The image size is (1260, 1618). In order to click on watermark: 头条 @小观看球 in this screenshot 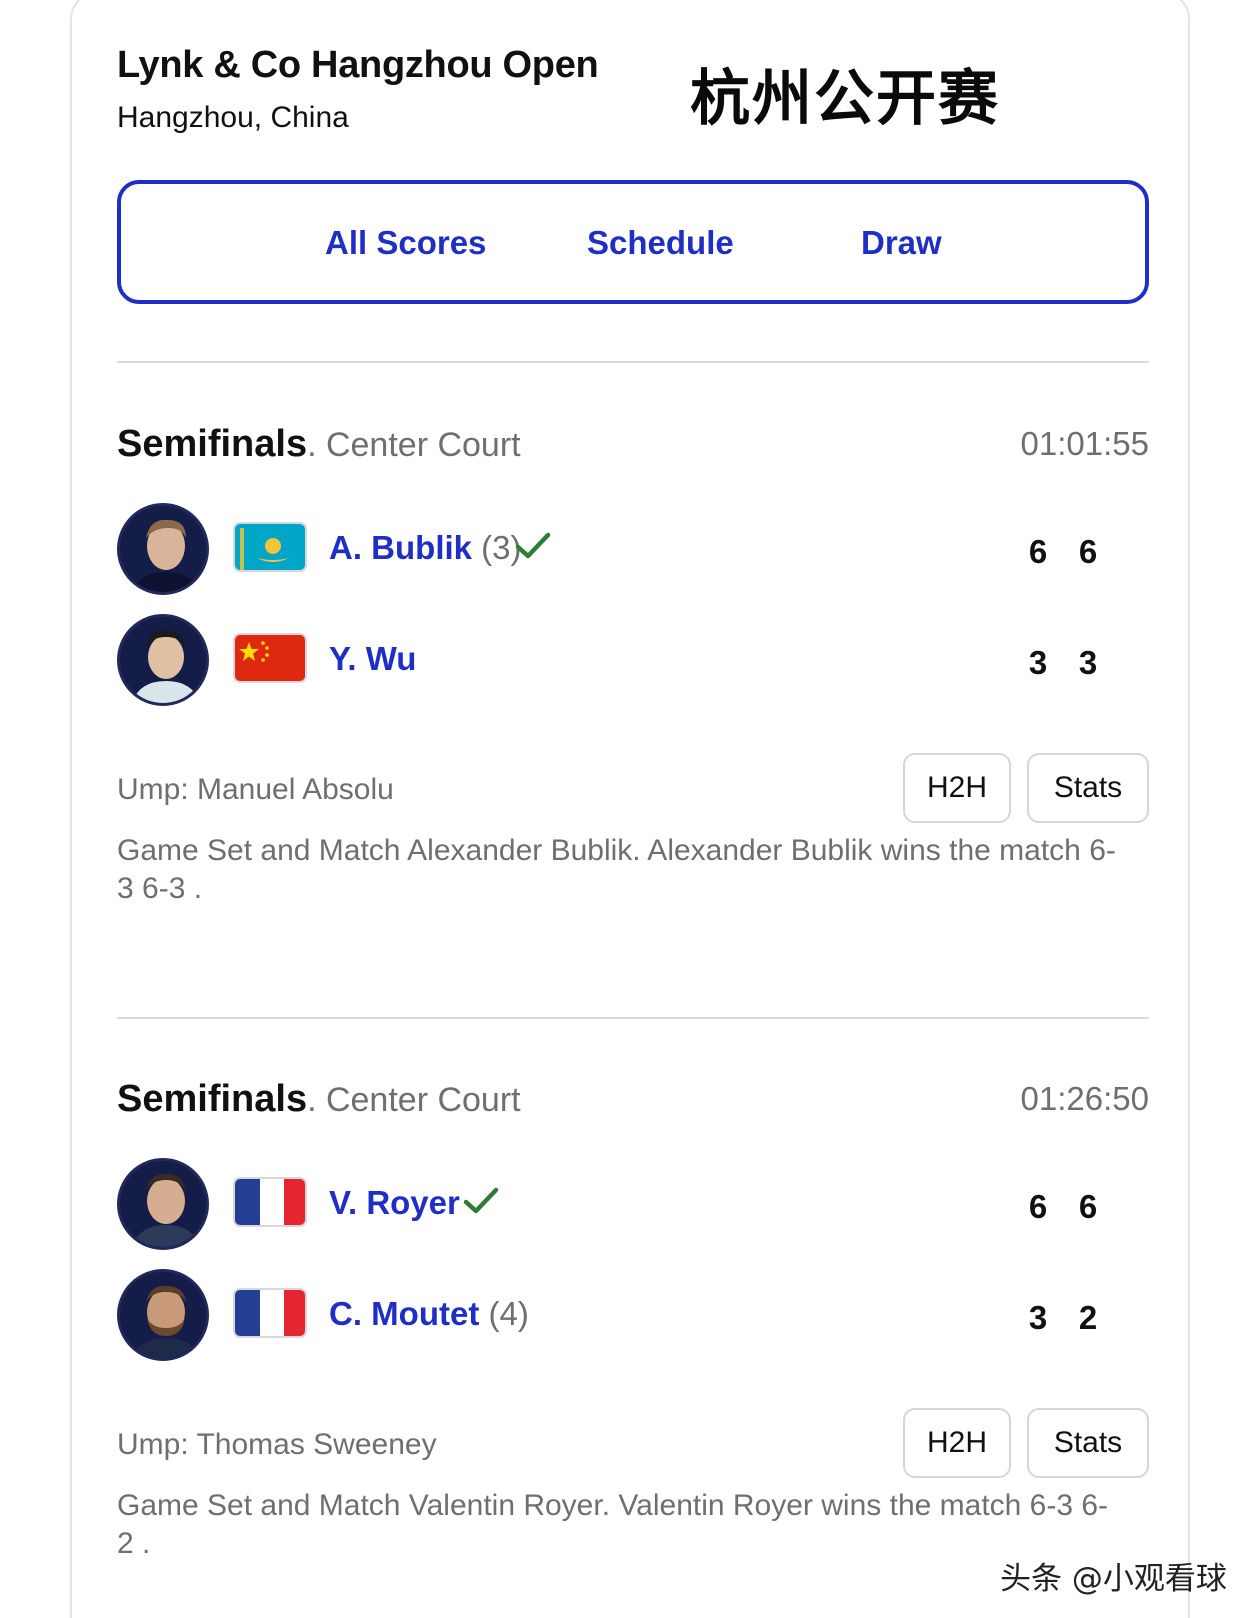, I will do `click(1113, 1579)`.